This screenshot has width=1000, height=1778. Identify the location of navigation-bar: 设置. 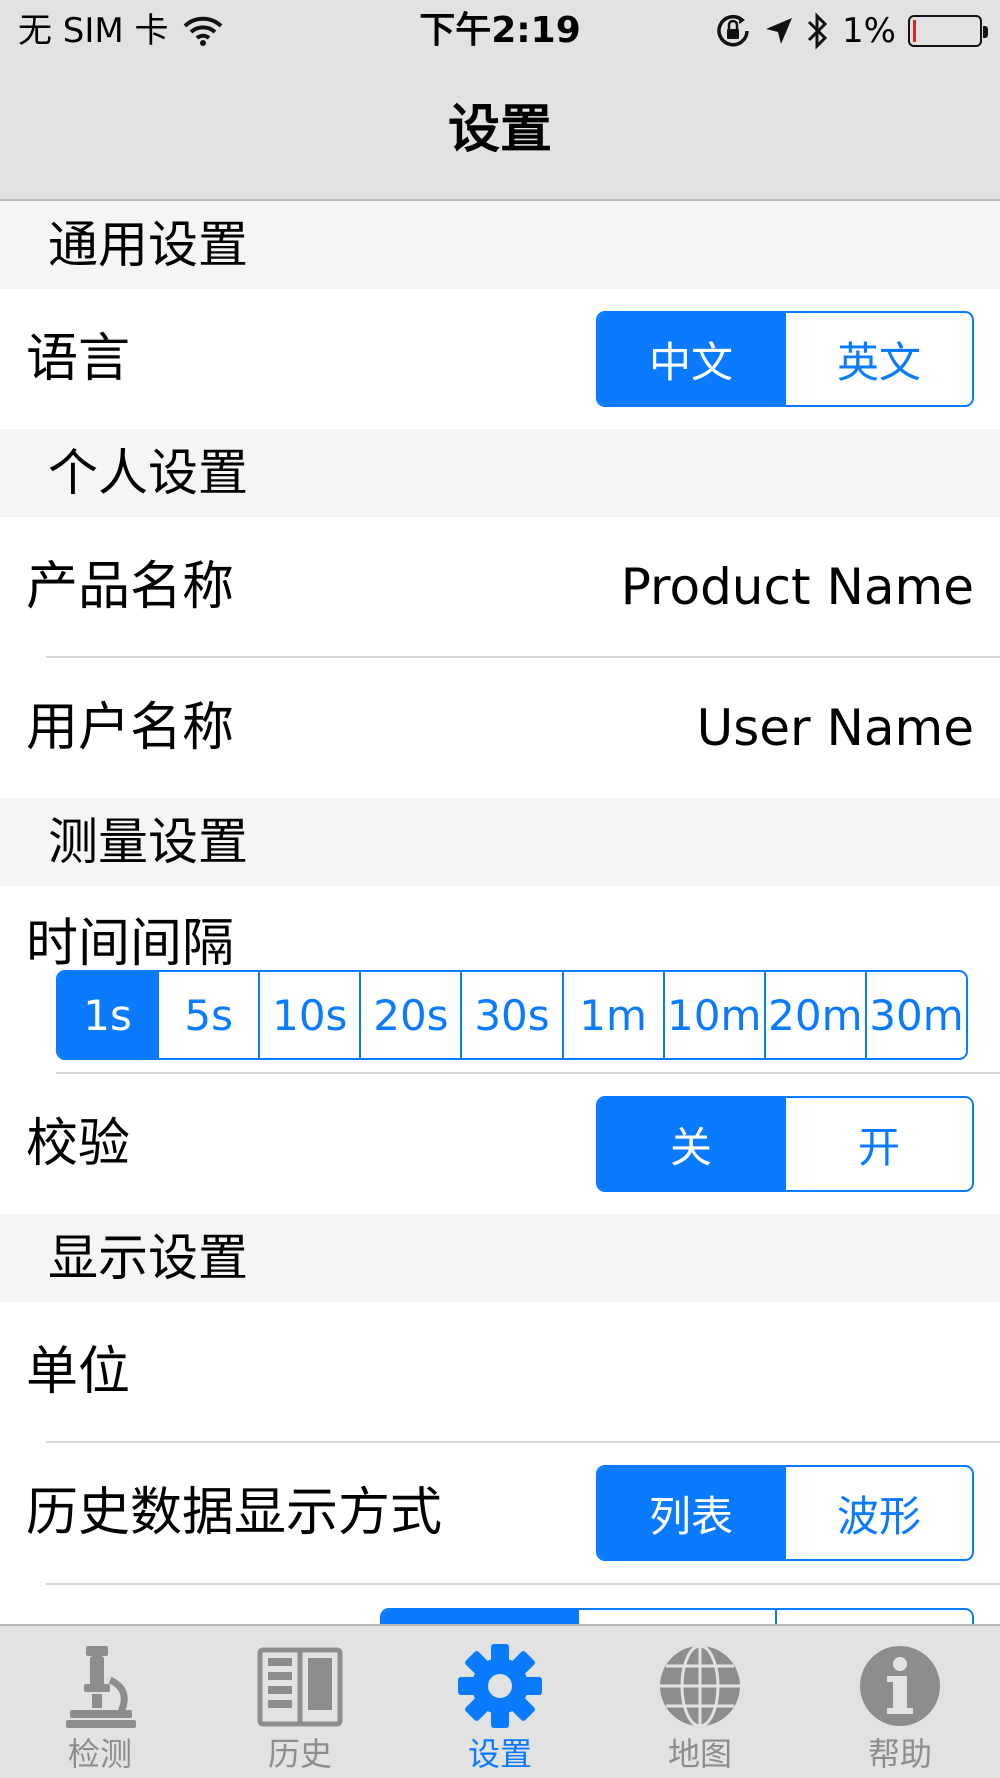
(500, 132).